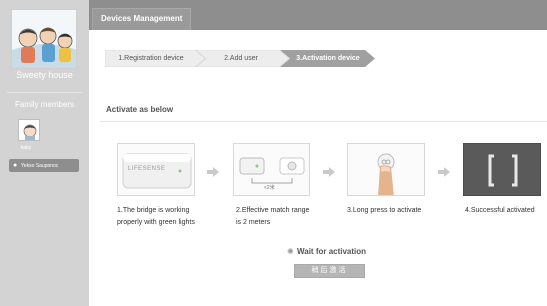  I want to click on step-arrow-2-icon, so click(329, 170).